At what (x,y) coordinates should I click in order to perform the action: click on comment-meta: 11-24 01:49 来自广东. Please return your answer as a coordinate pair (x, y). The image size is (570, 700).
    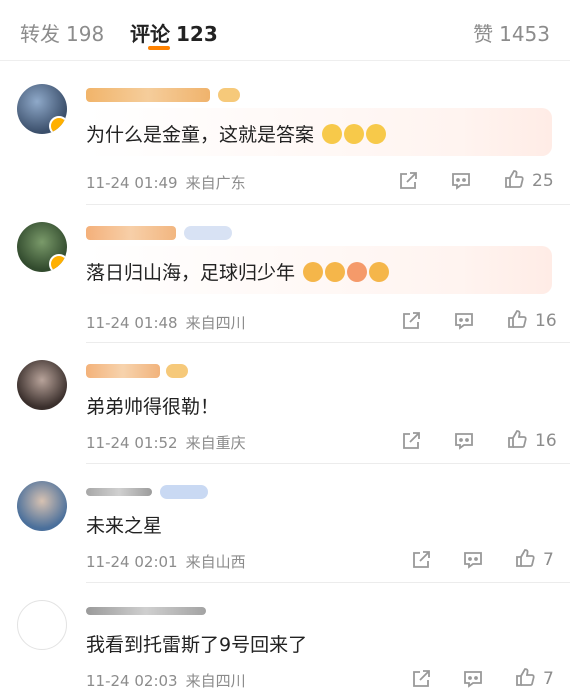
    Looking at the image, I should click on (166, 182).